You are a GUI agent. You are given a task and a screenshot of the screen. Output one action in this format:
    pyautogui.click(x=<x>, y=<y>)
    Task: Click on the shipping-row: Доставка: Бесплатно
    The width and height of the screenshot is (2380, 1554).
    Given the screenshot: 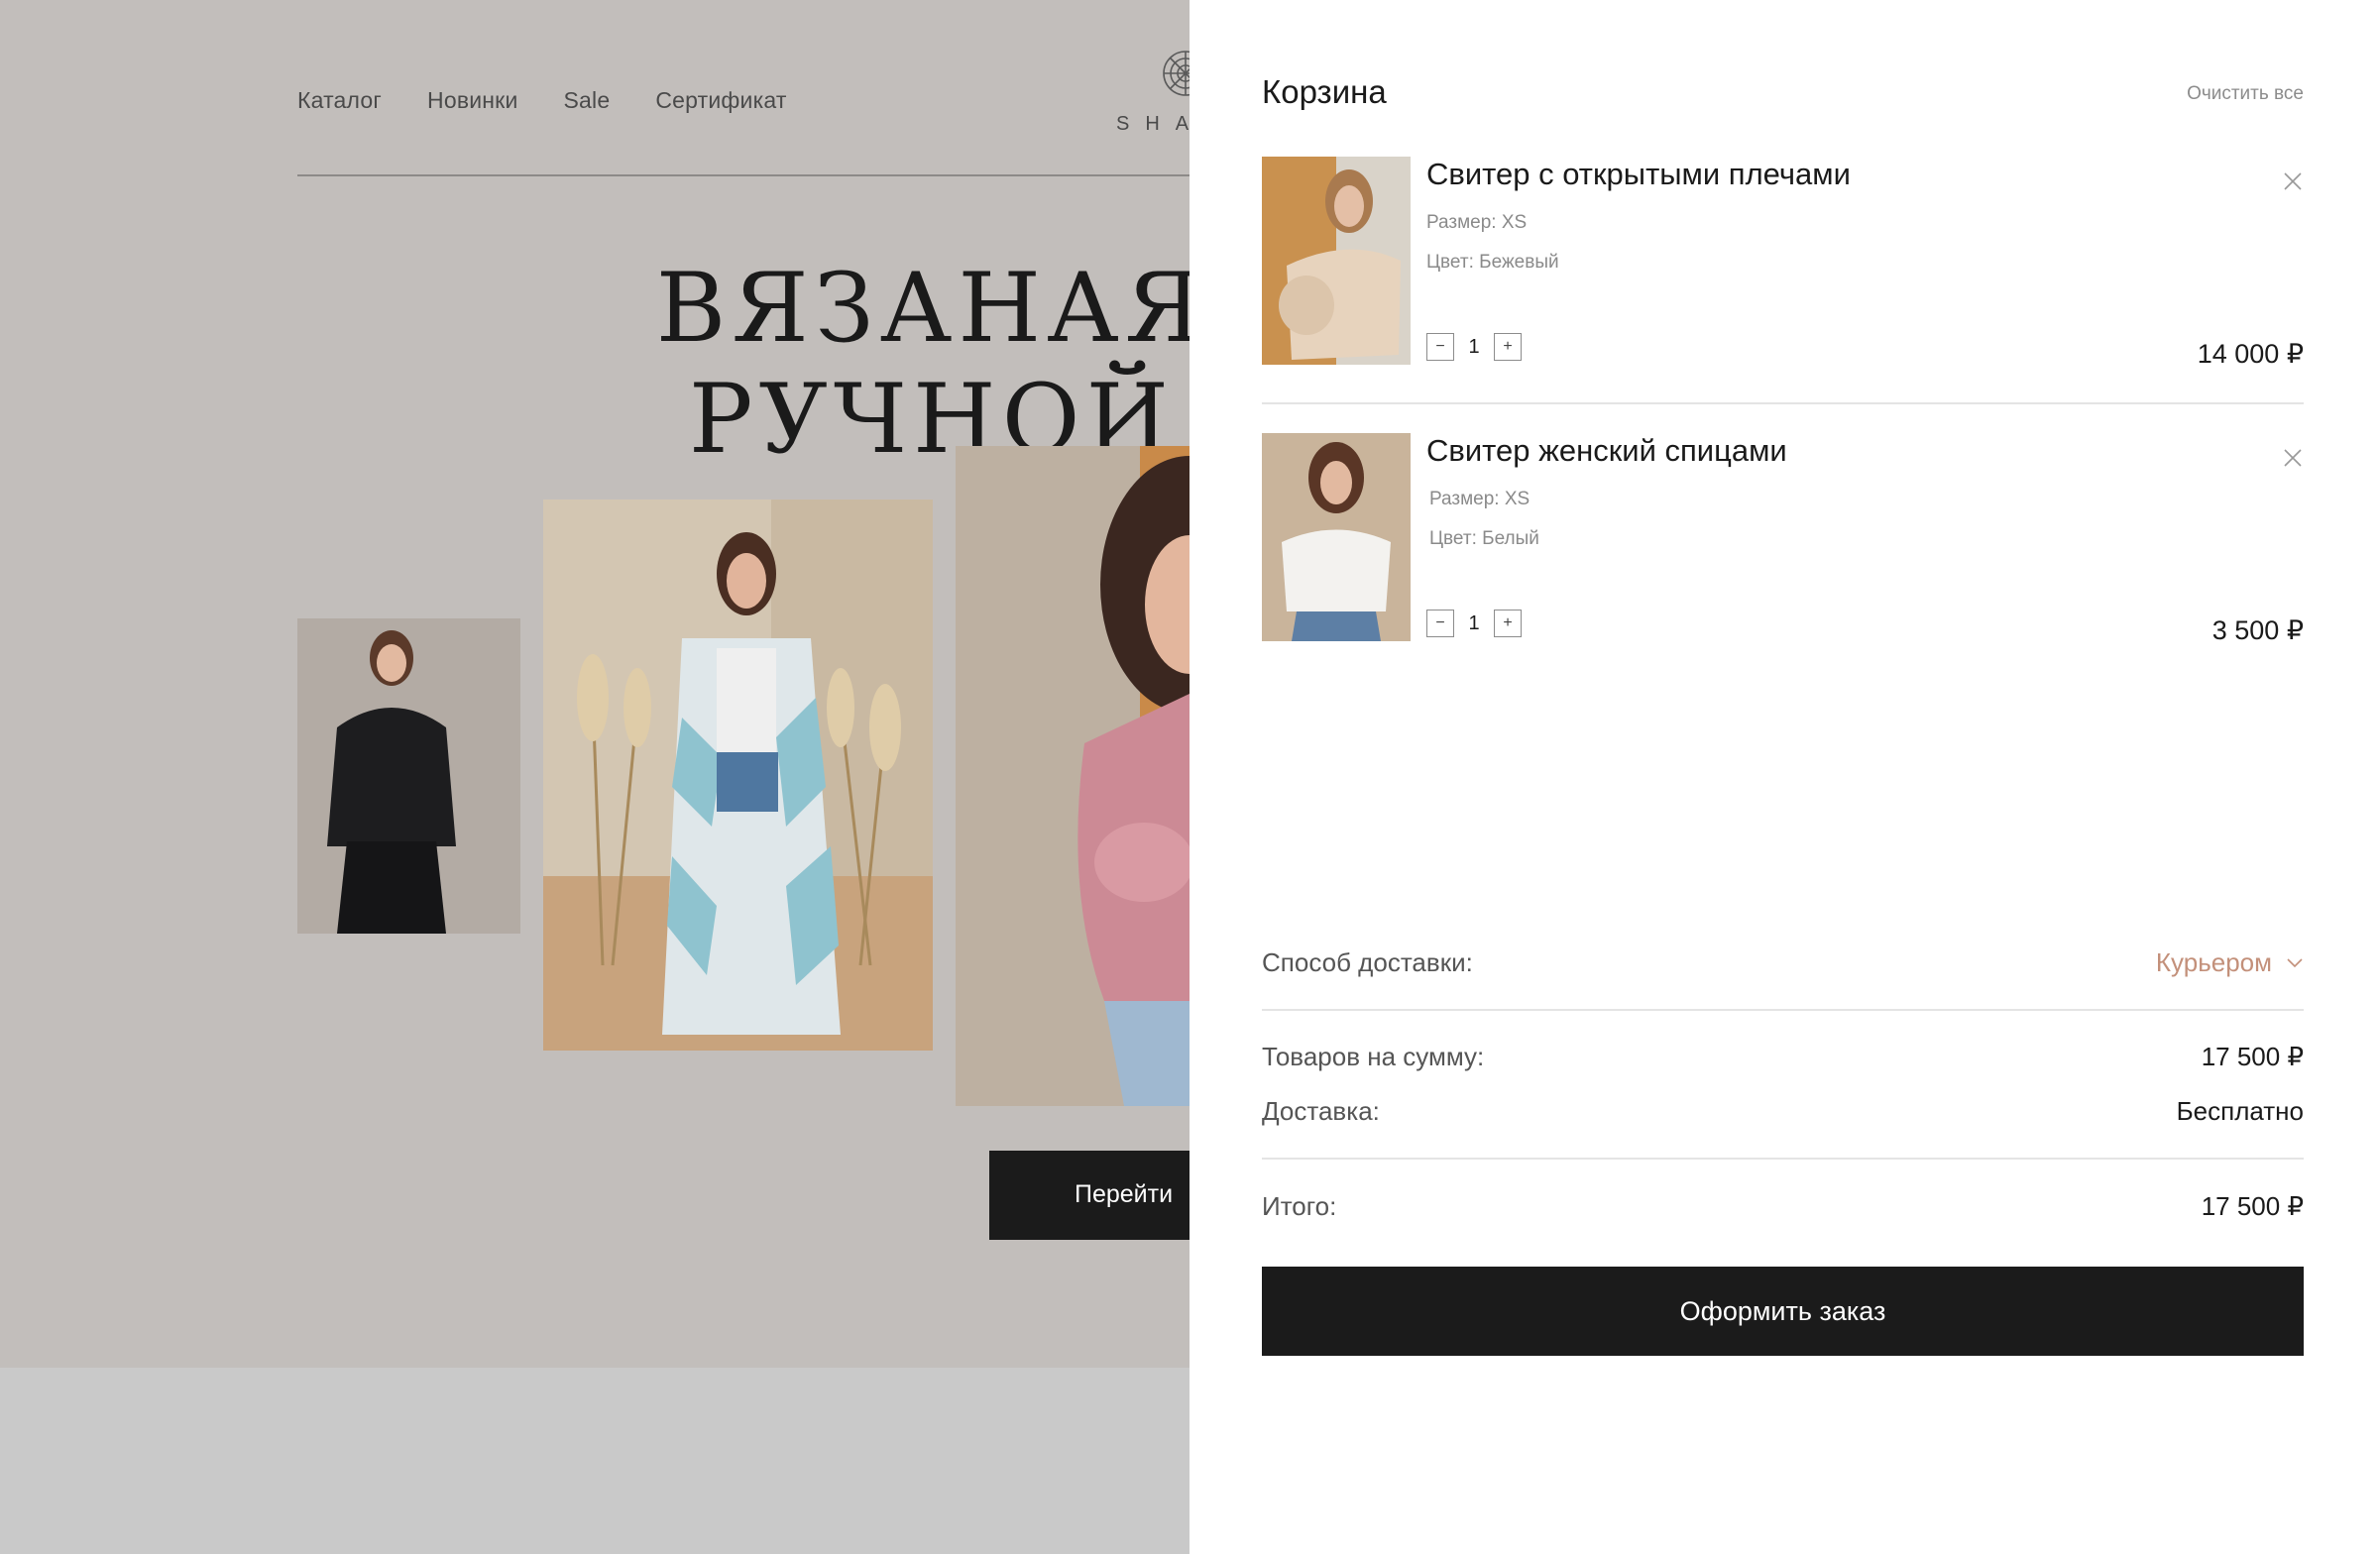 What is the action you would take?
    pyautogui.click(x=1783, y=1116)
    